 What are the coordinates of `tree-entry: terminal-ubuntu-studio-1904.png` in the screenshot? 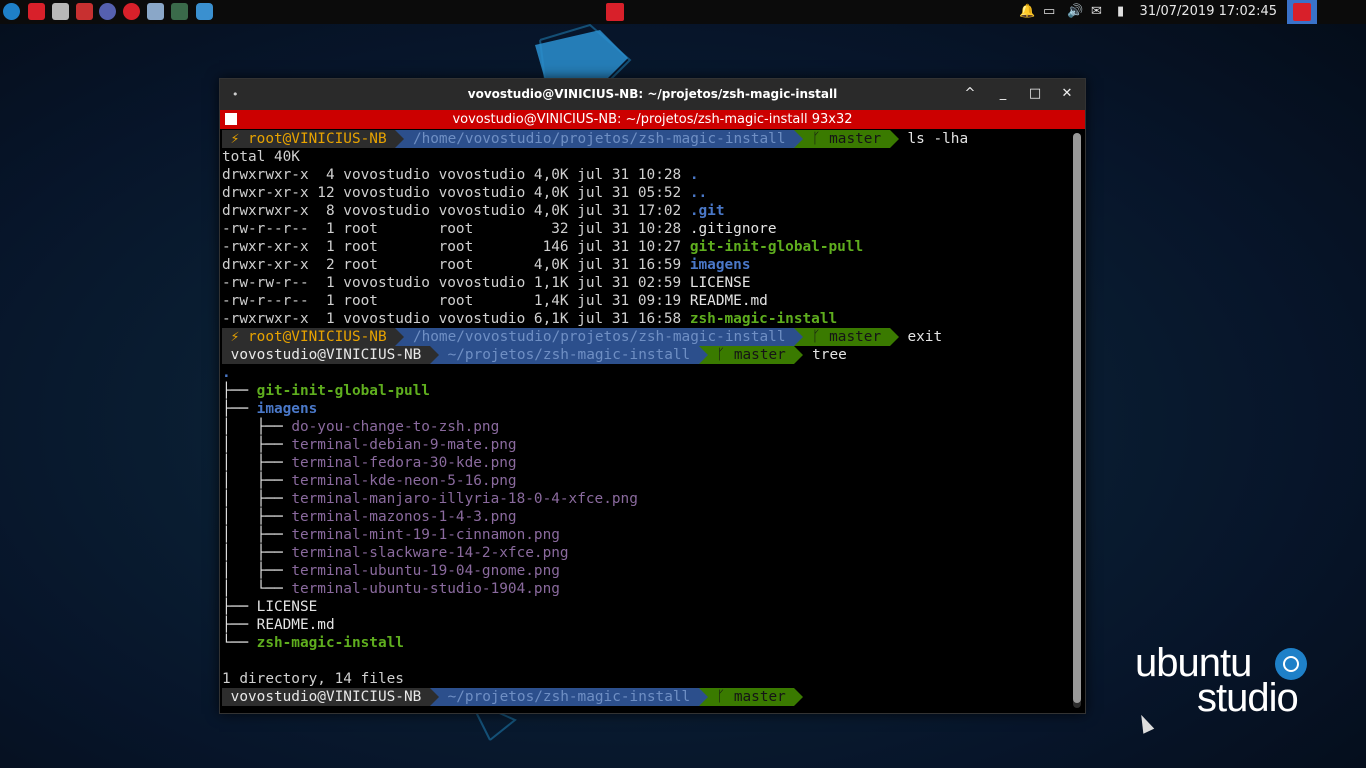 It's located at (425, 589).